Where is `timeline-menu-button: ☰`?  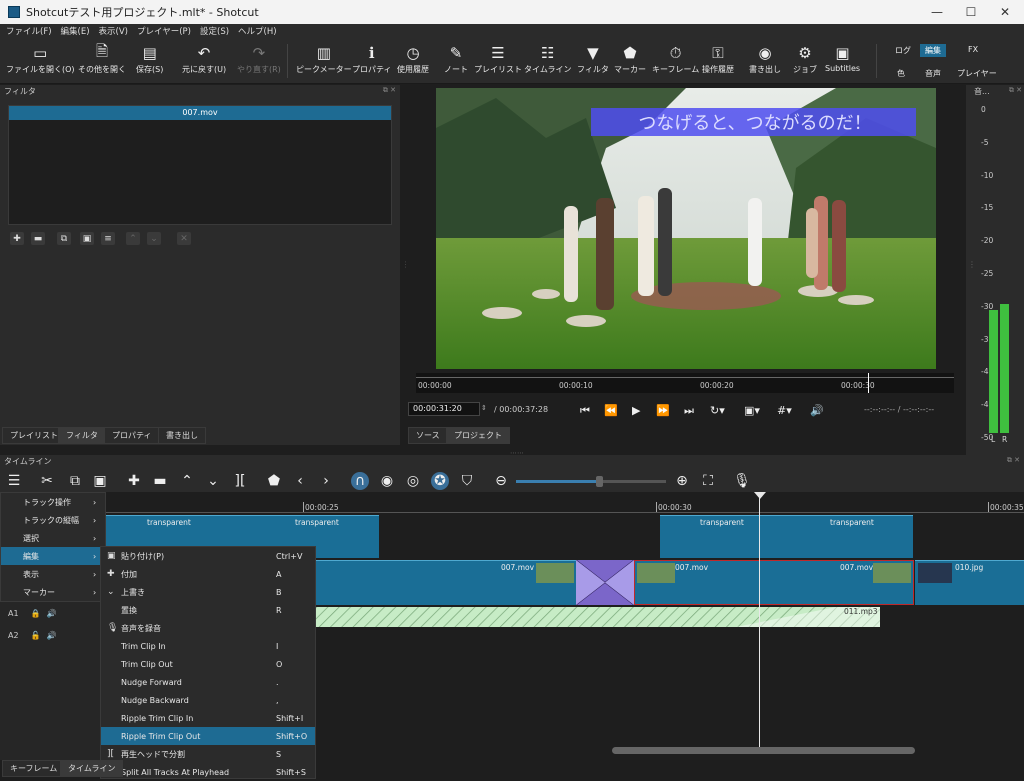
timeline-menu-button: ☰ is located at coordinates (14, 481).